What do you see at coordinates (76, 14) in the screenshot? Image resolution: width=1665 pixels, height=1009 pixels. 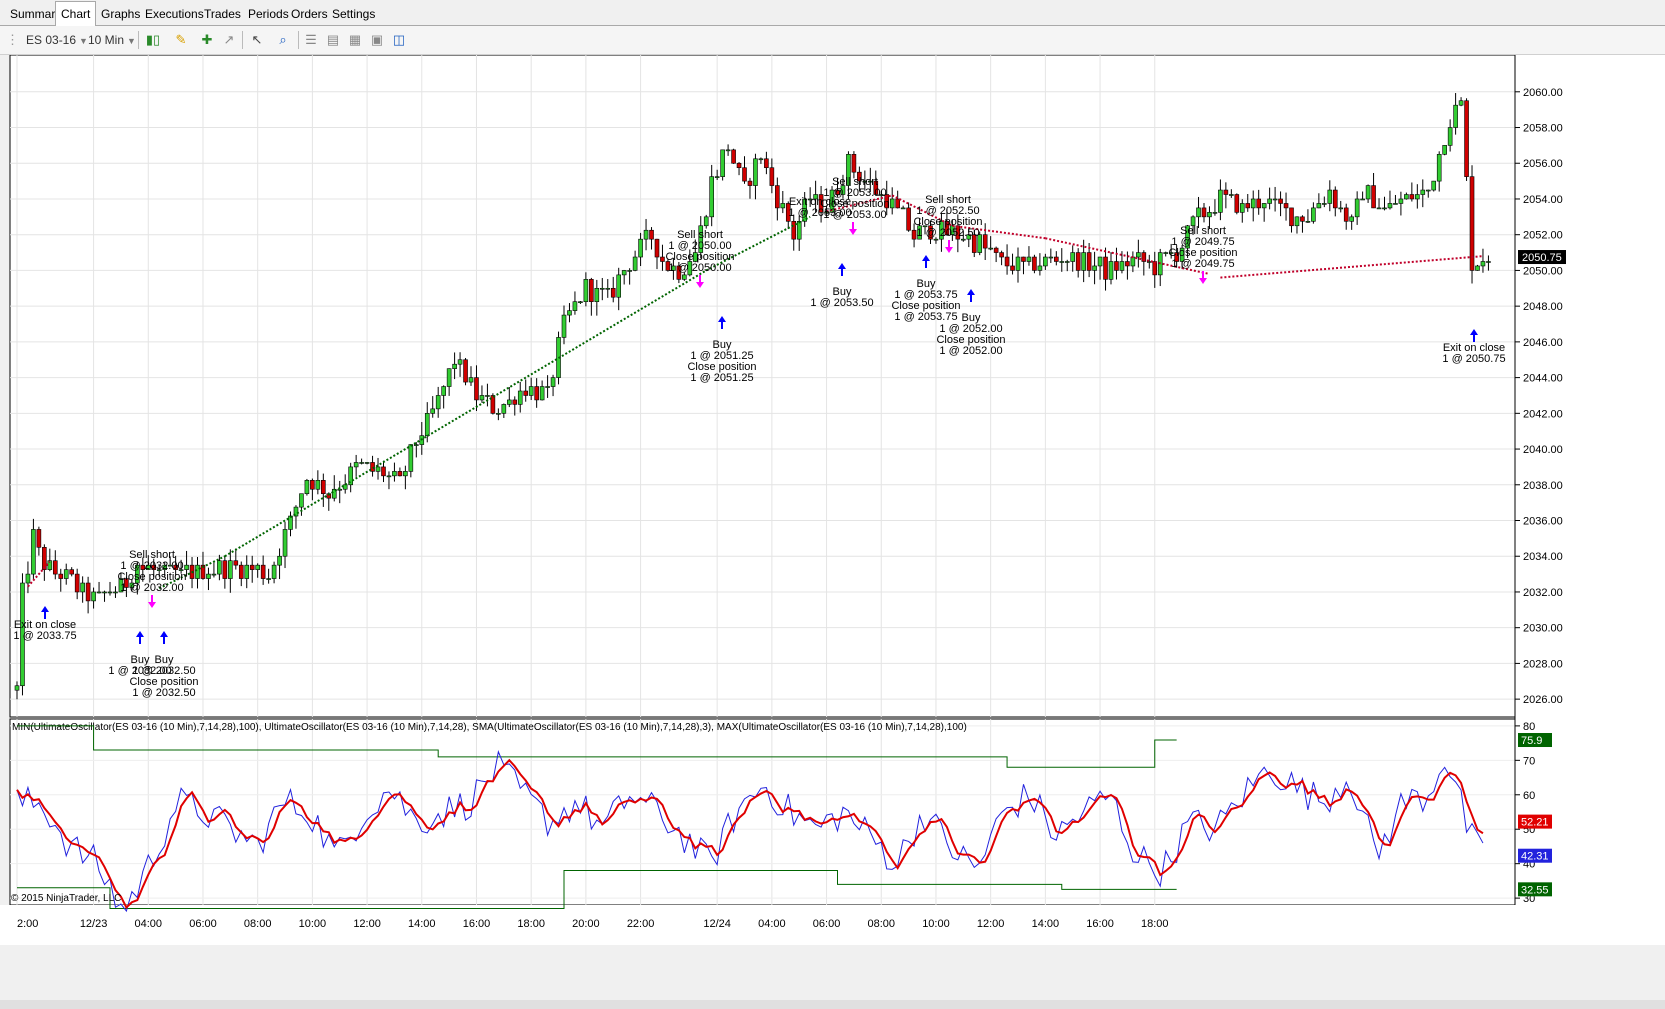 I see `tab-chart: Chart` at bounding box center [76, 14].